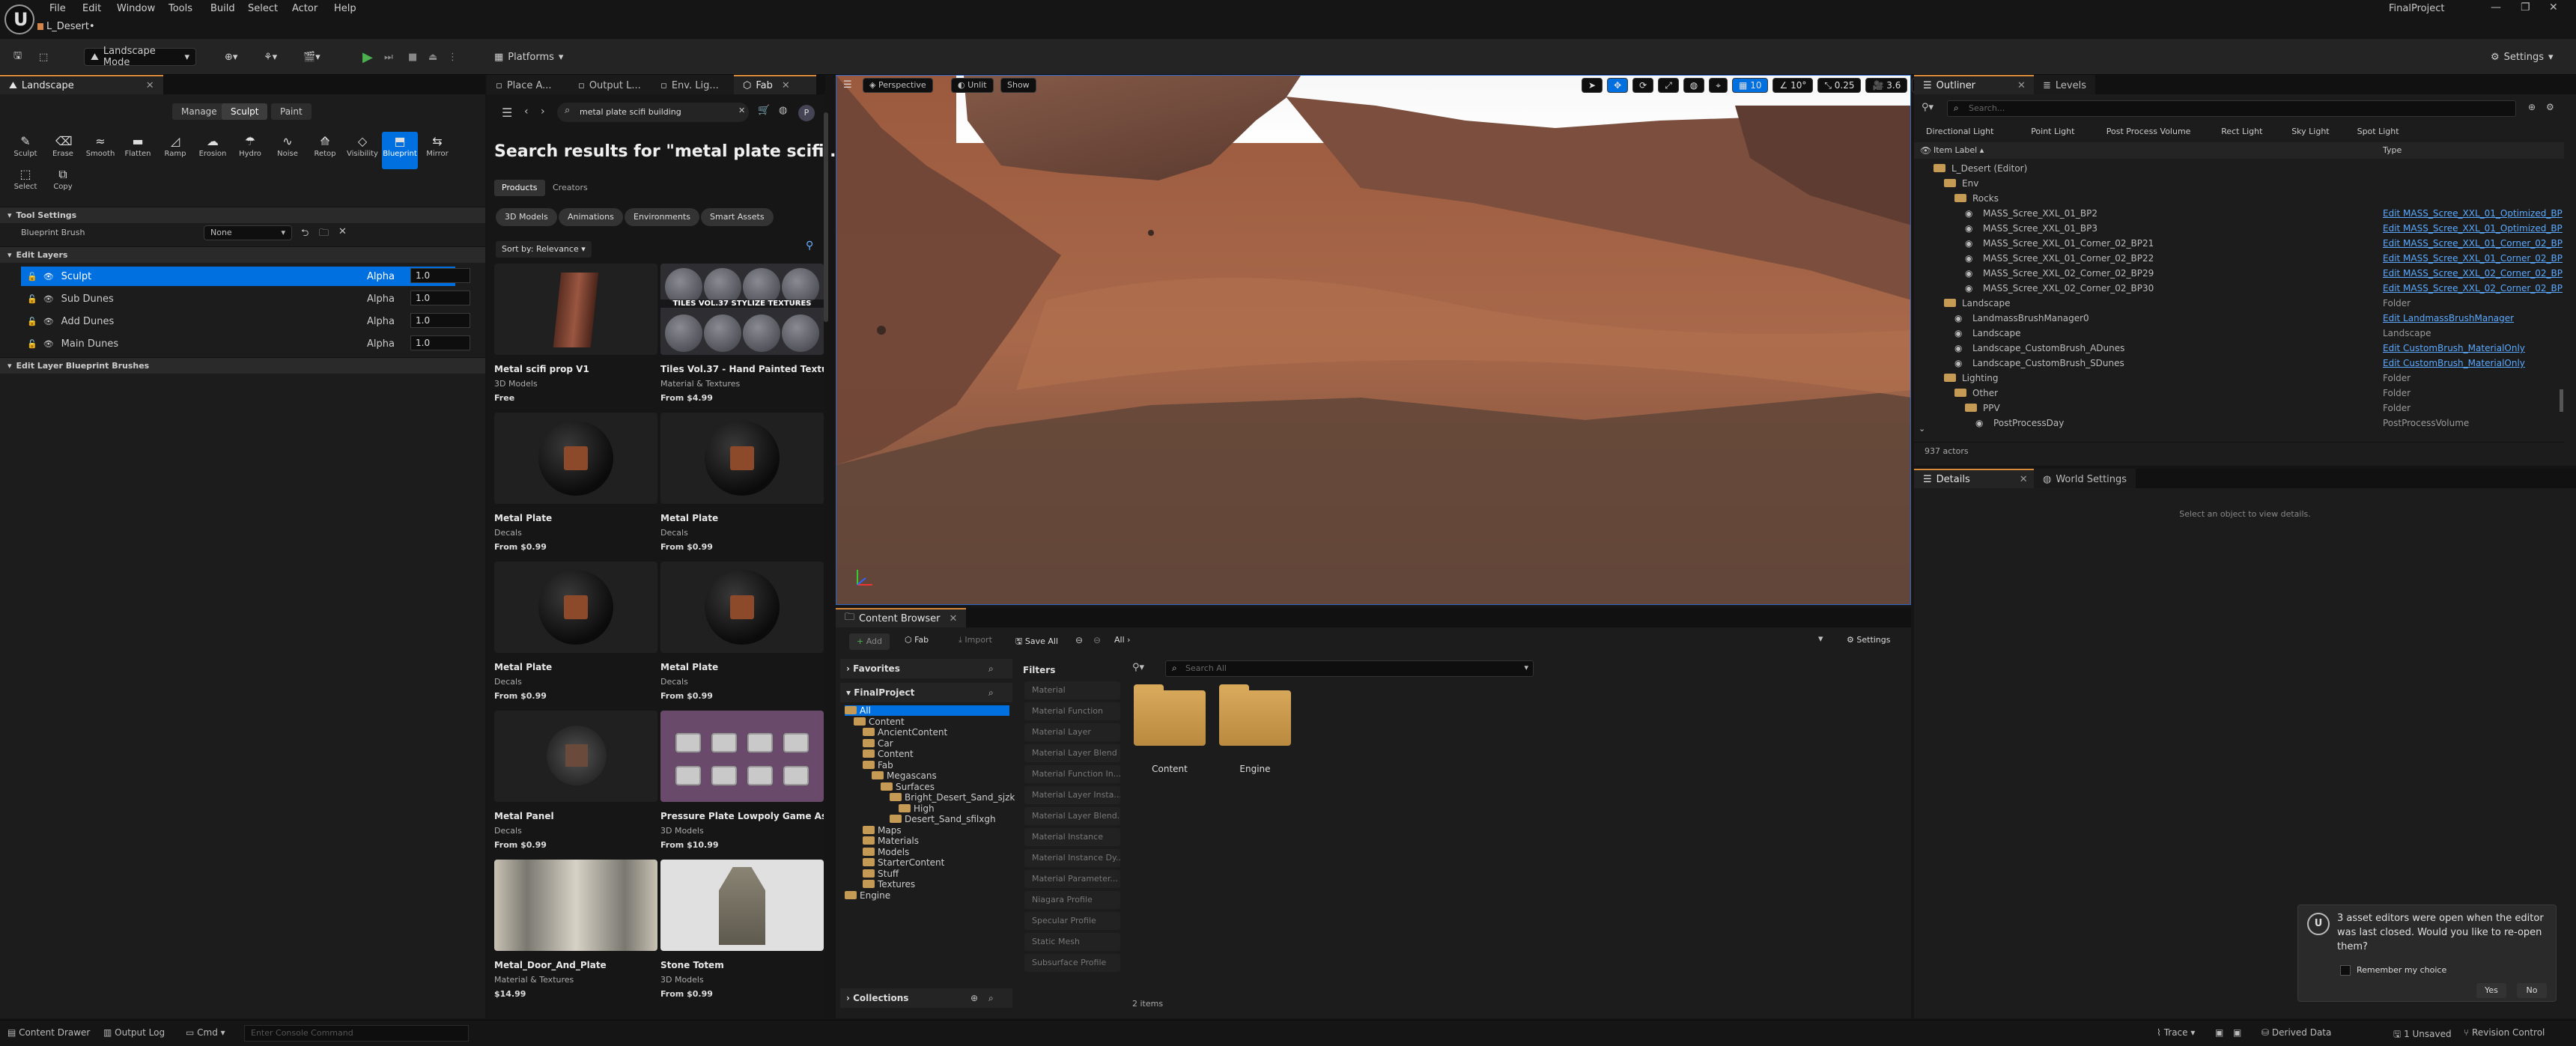 This screenshot has height=1046, width=2576. Describe the element at coordinates (1072, 942) in the screenshot. I see `filter-item: Static Mesh` at that location.